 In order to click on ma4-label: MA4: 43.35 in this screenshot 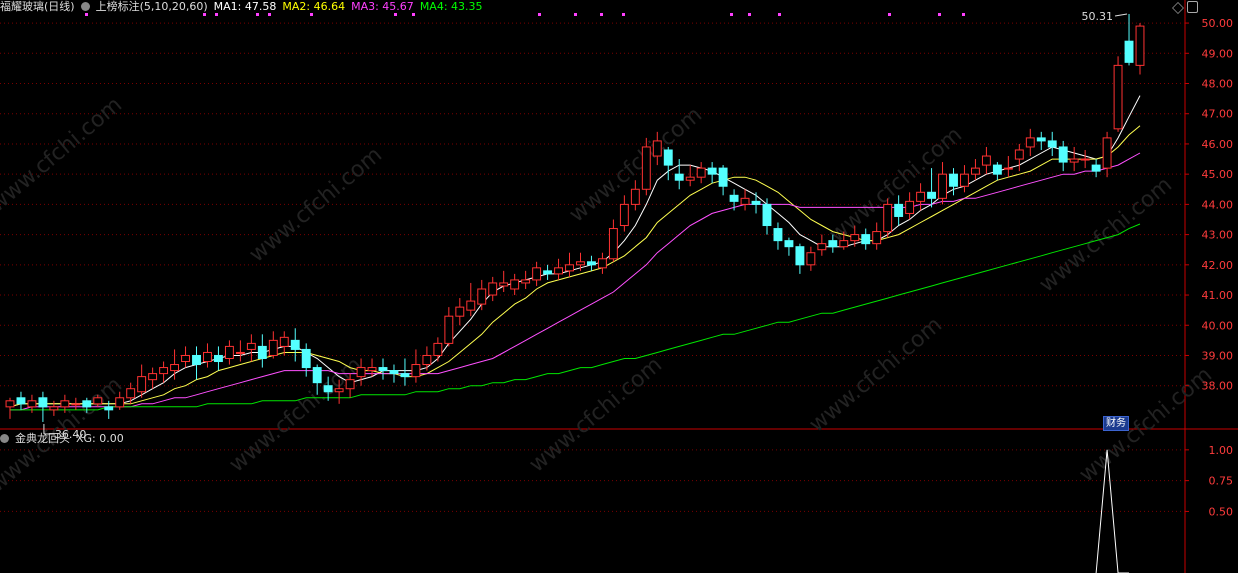, I will do `click(451, 6)`.